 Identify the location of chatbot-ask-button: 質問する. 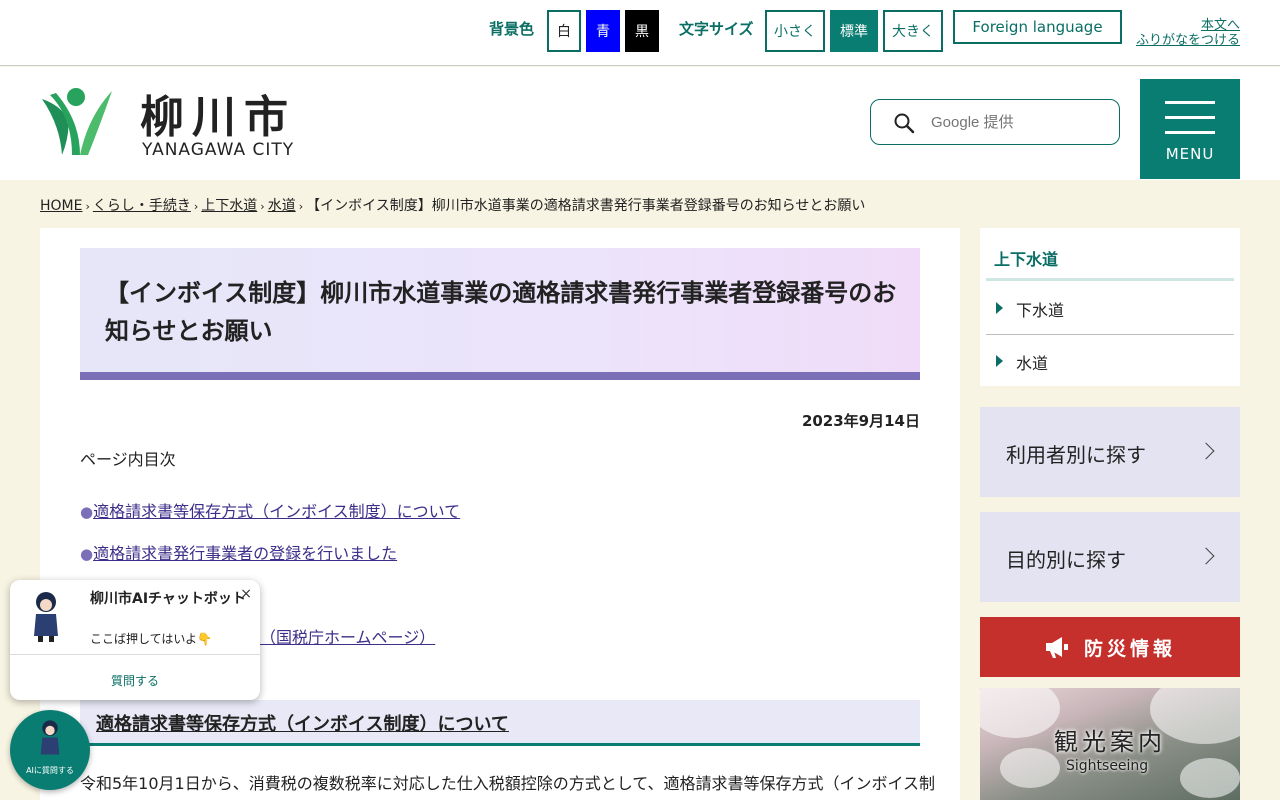
(135, 680).